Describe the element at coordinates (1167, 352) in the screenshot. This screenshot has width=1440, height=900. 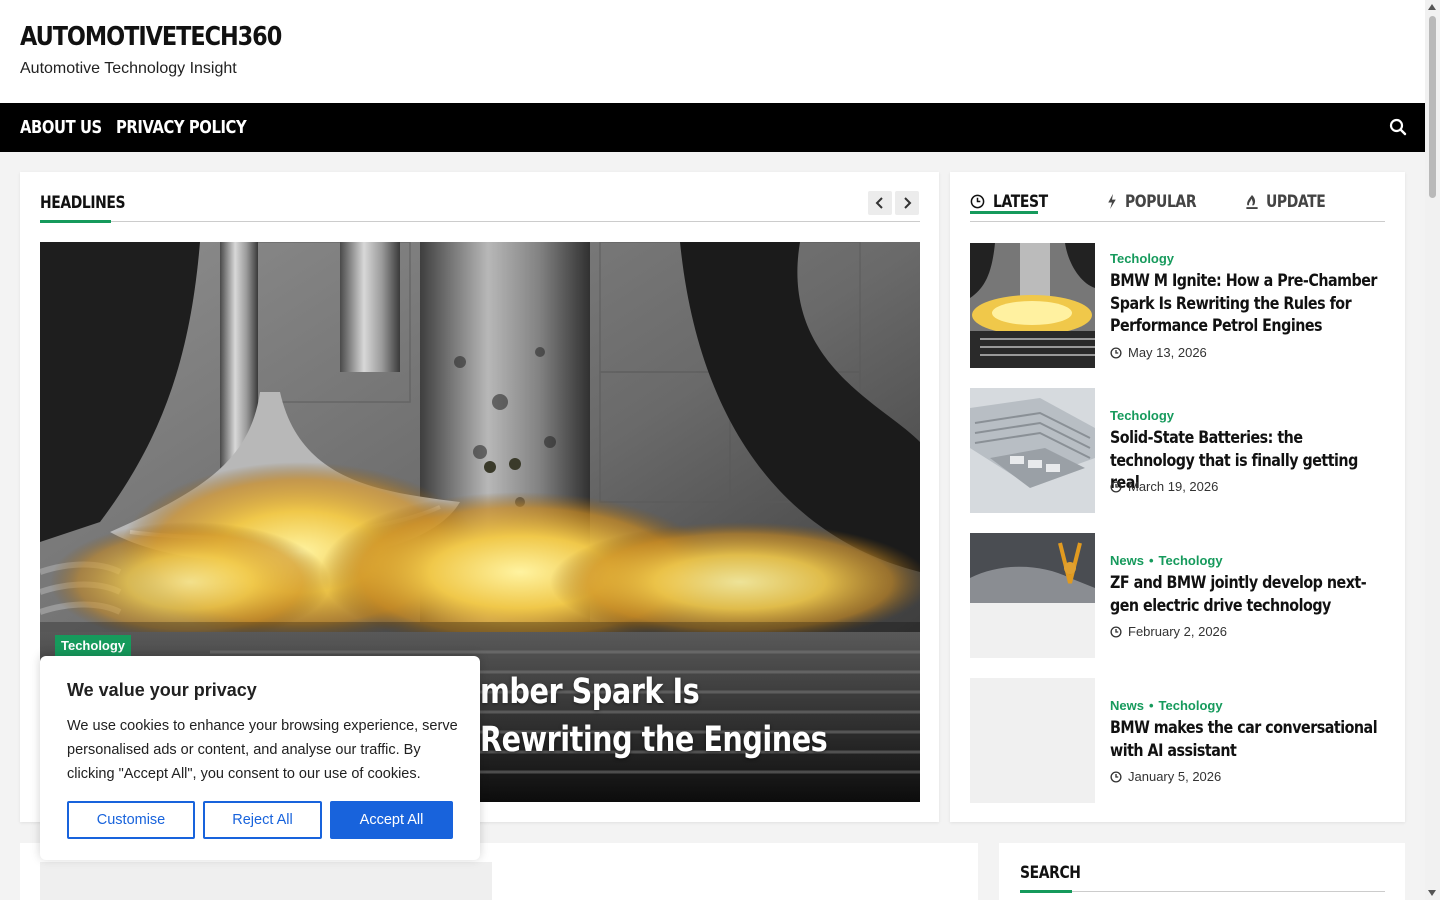
I see `post-date-text: May 13, 2026` at that location.